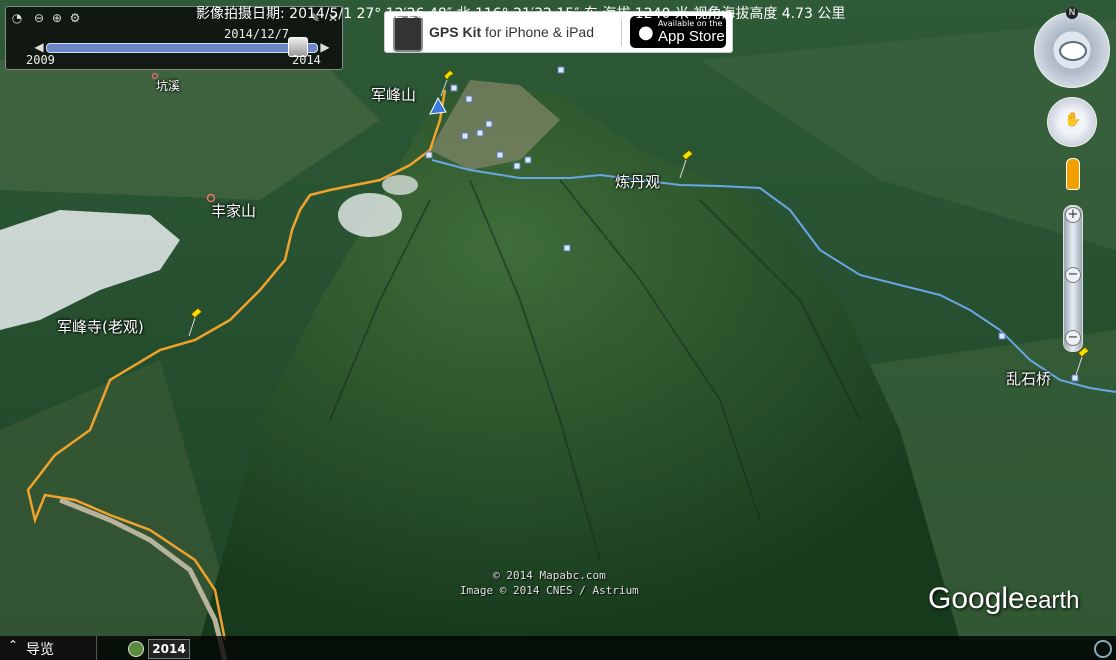 The height and width of the screenshot is (660, 1116). I want to click on north-label: N, so click(1072, 13).